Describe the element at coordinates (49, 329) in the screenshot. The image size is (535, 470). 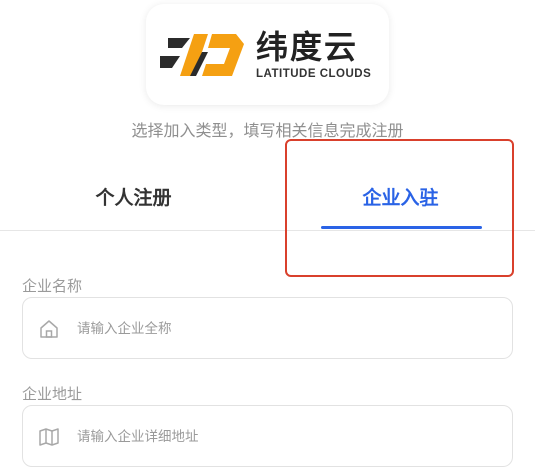
I see `home-icon` at that location.